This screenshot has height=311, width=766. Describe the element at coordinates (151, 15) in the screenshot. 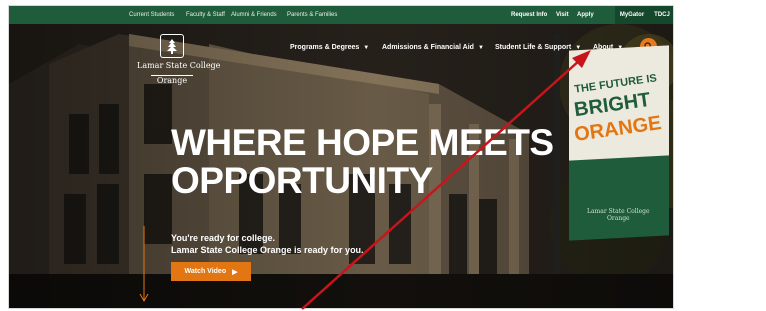

I see `link-current-students: Current Students` at that location.